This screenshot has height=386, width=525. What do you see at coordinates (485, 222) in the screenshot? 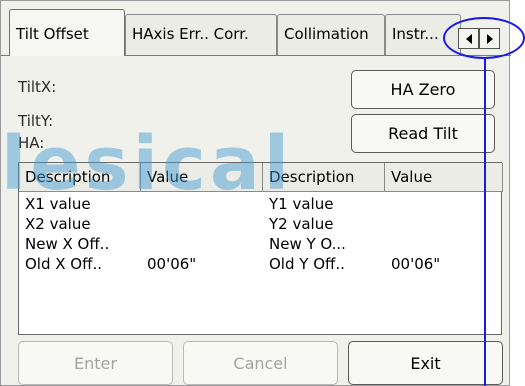
I see `annotation-line` at bounding box center [485, 222].